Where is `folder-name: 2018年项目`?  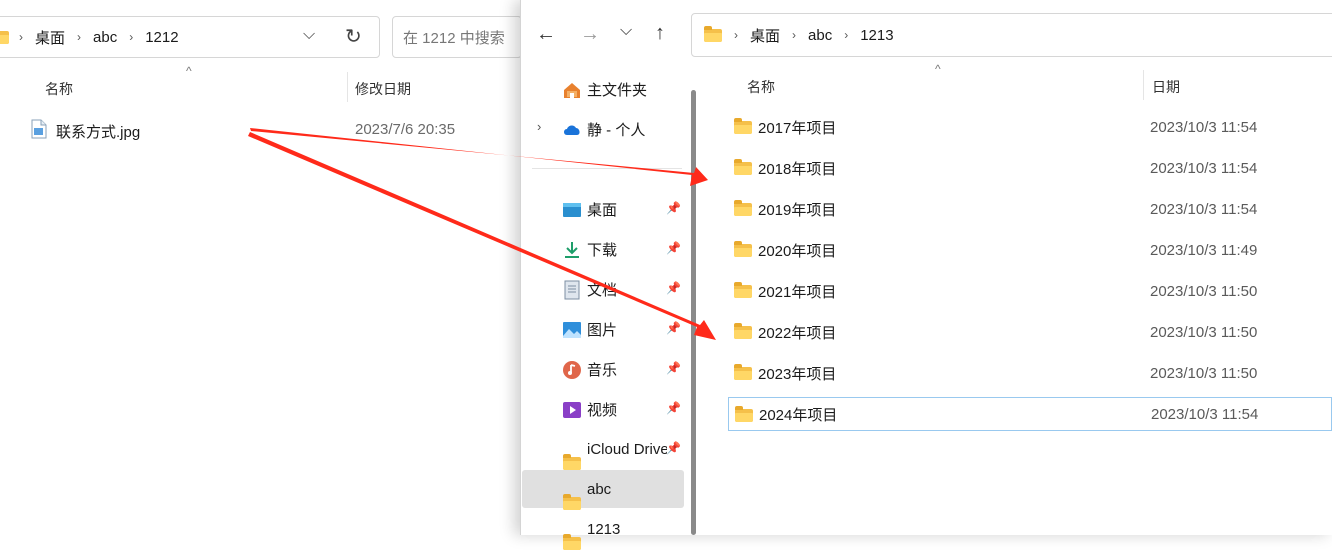
folder-name: 2018年项目 is located at coordinates (797, 169).